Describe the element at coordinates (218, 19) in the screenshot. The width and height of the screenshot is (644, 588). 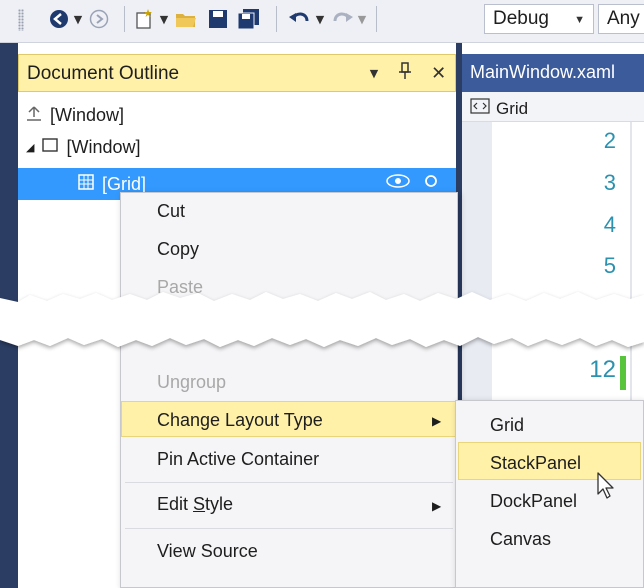
I see `save-icon` at that location.